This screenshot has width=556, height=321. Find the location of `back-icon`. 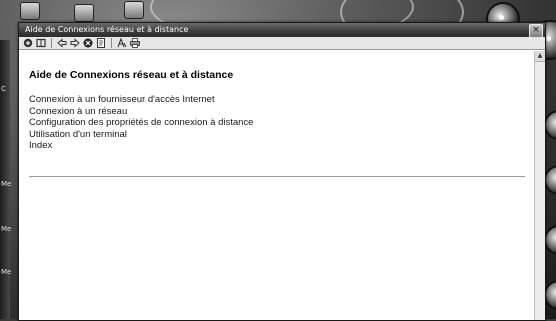

back-icon is located at coordinates (62, 43).